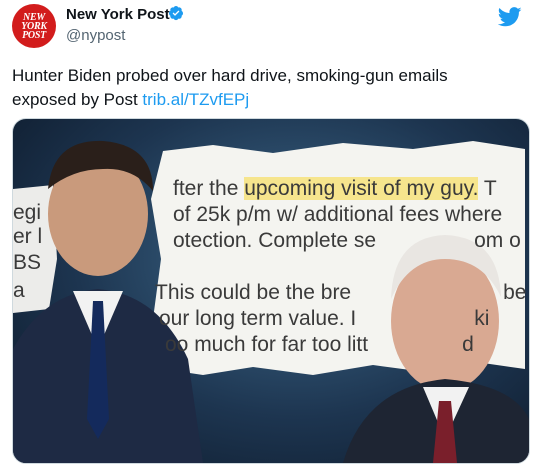 This screenshot has height=467, width=534. Describe the element at coordinates (468, 344) in the screenshot. I see `document-line-6-tail: d` at that location.